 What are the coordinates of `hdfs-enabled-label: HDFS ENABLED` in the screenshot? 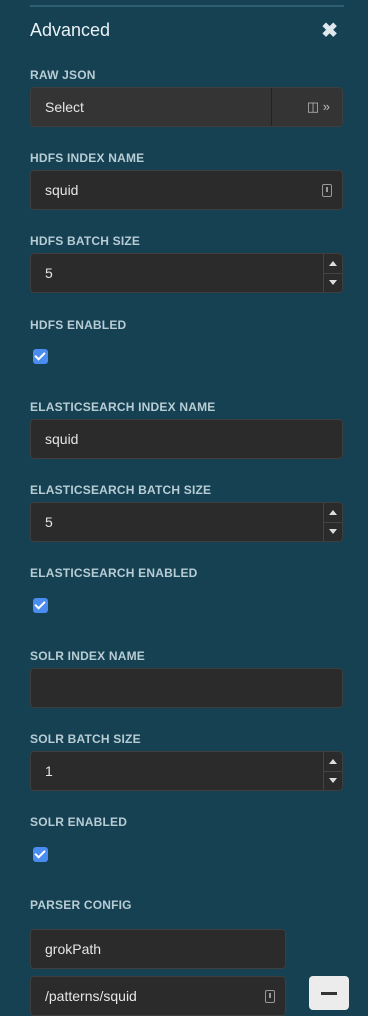 It's located at (78, 325).